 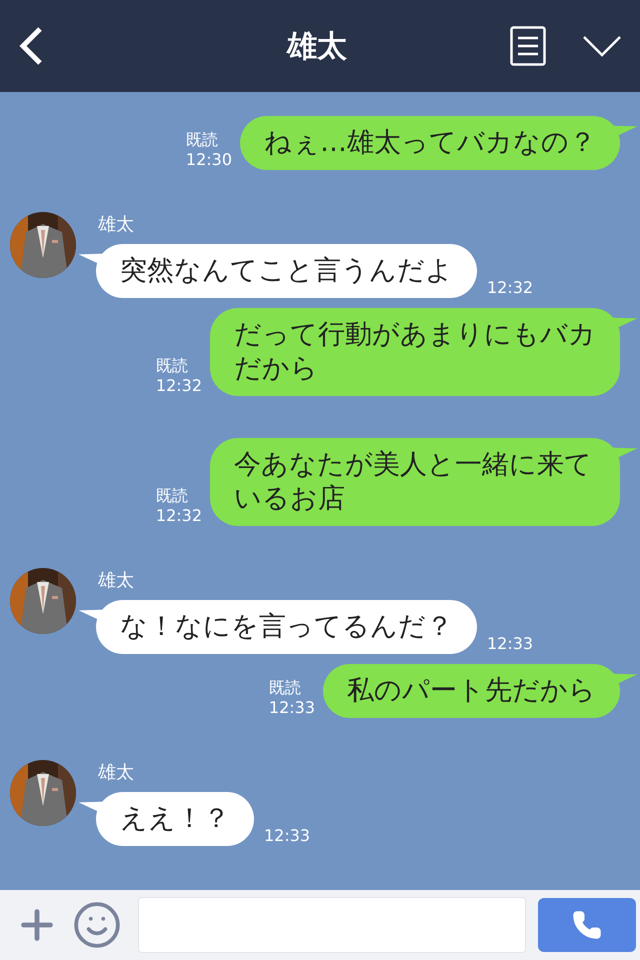 I want to click on smiley-icon, so click(x=97, y=925).